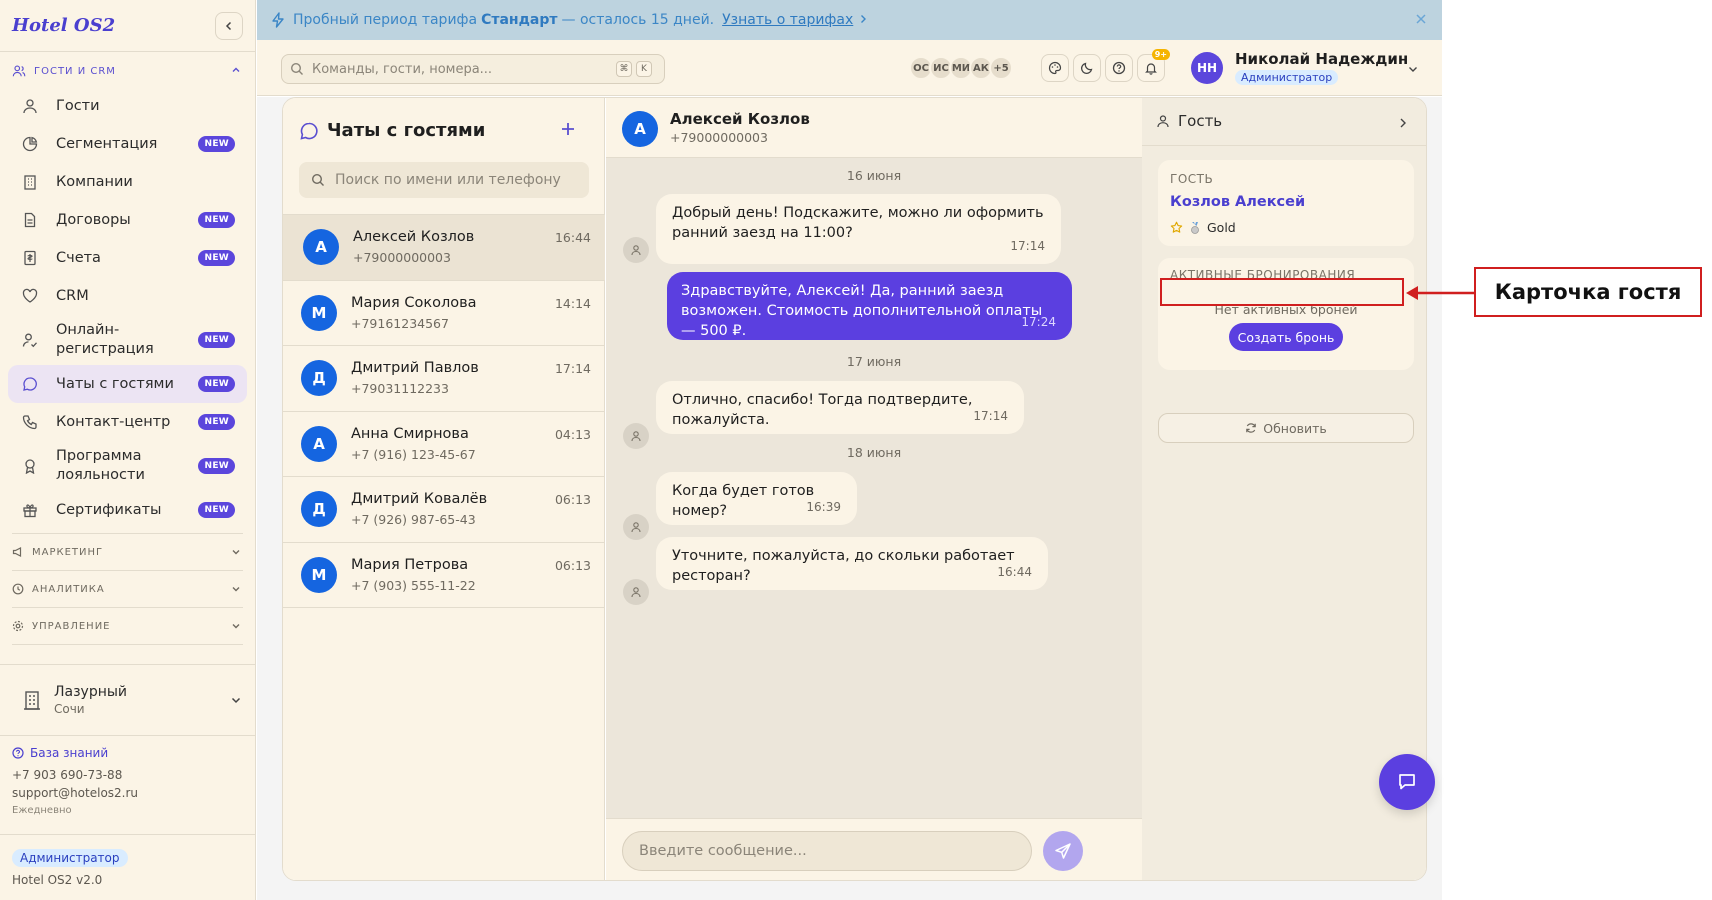 The image size is (1712, 900). I want to click on chat-contact-name: Дмитрий Павлов, so click(415, 368).